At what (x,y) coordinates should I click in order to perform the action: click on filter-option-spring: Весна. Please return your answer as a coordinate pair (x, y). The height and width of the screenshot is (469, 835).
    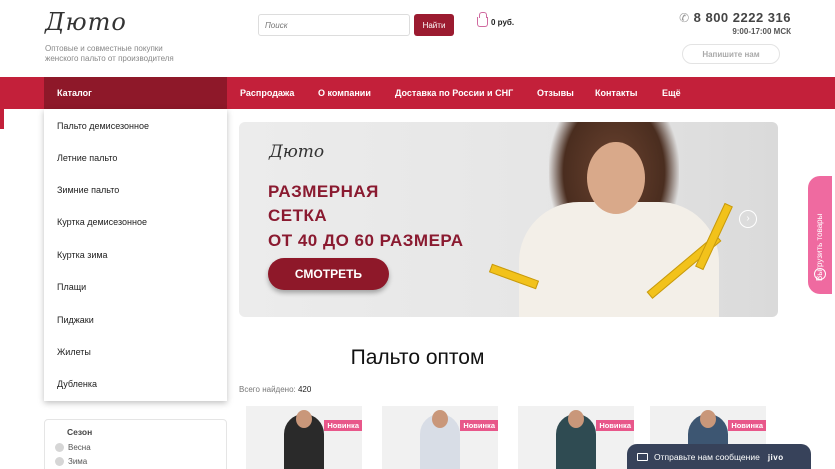
    Looking at the image, I should click on (73, 447).